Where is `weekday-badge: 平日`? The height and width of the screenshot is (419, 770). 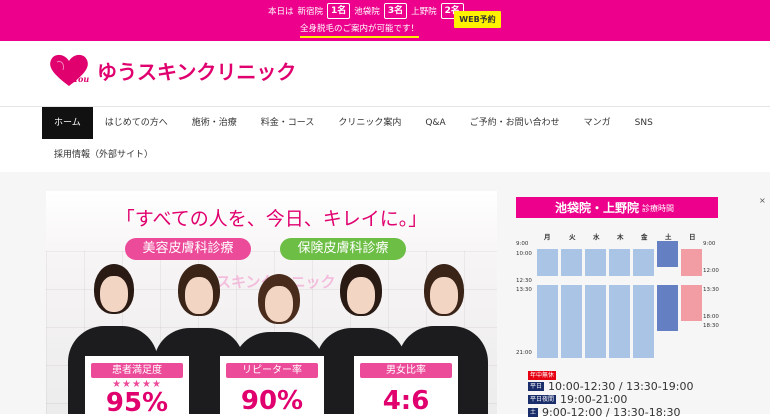 weekday-badge: 平日 is located at coordinates (536, 386).